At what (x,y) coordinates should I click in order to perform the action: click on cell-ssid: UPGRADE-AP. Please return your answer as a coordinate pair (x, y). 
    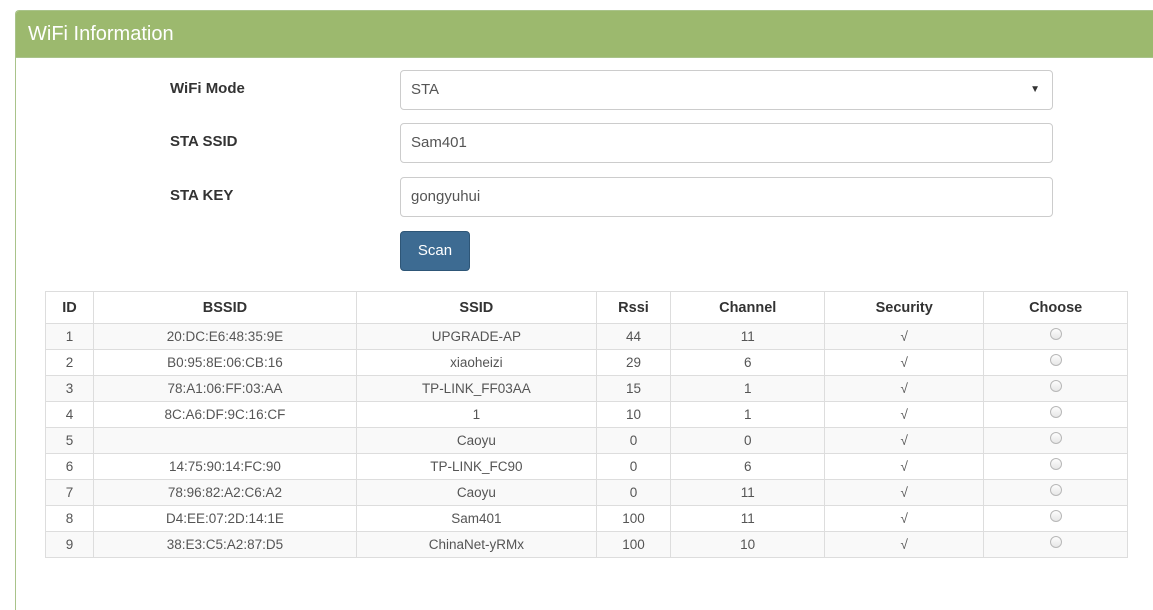
    Looking at the image, I should click on (476, 336).